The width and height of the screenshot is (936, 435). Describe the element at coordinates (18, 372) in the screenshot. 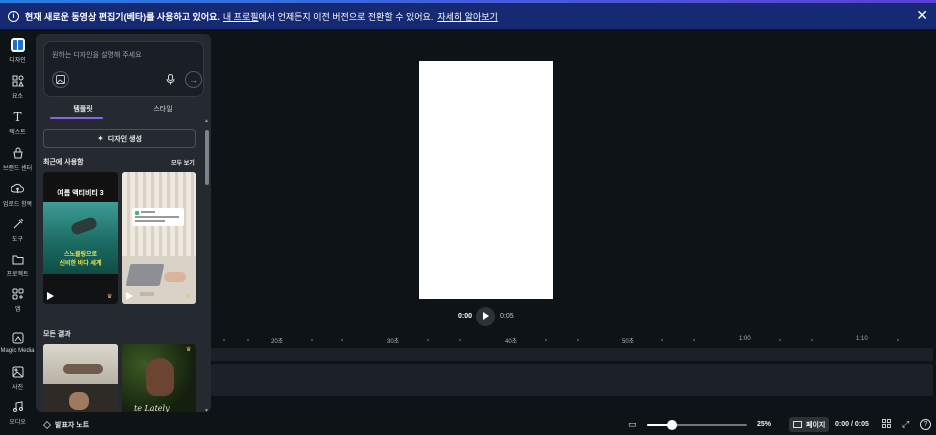

I see `photos-icon` at that location.